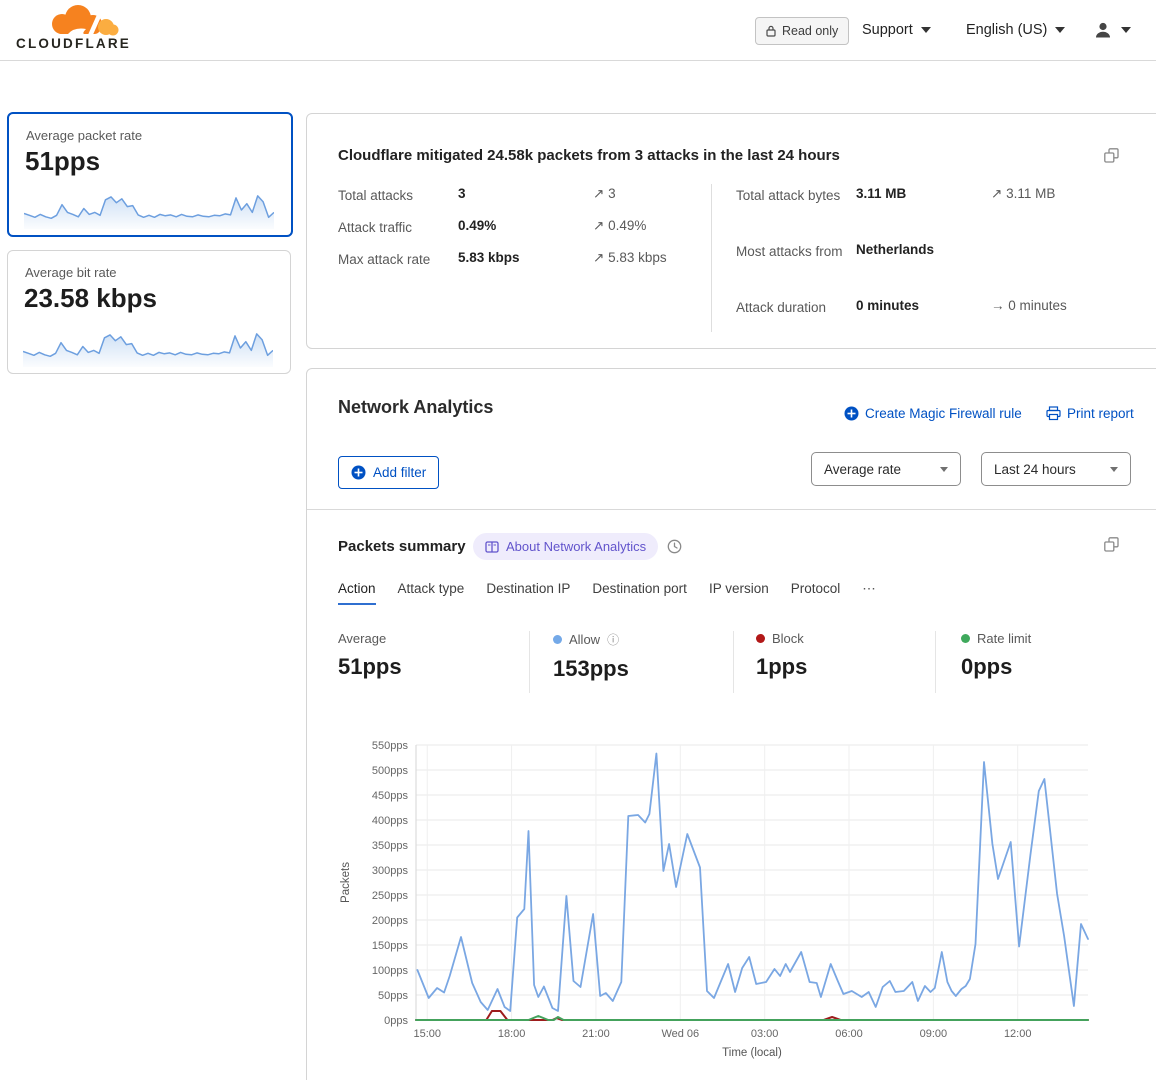 The image size is (1156, 1080). I want to click on svg-text: 350pps, so click(390, 846).